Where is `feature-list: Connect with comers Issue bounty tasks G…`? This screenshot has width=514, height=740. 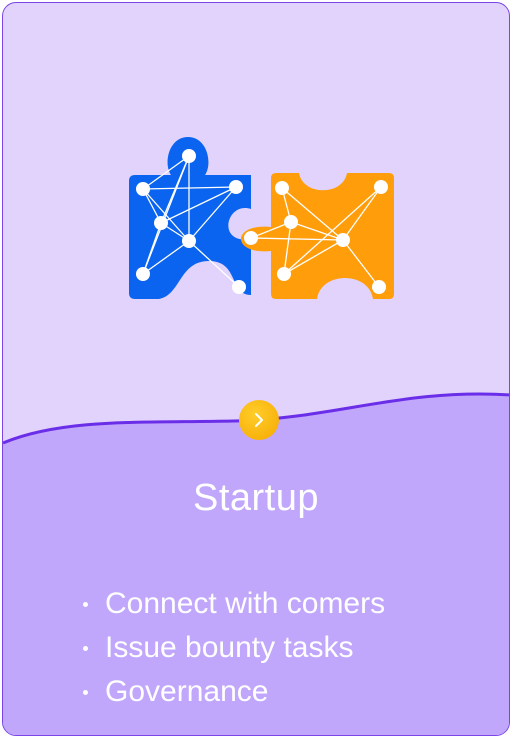 feature-list: Connect with comers Issue bounty tasks G… is located at coordinates (232, 648).